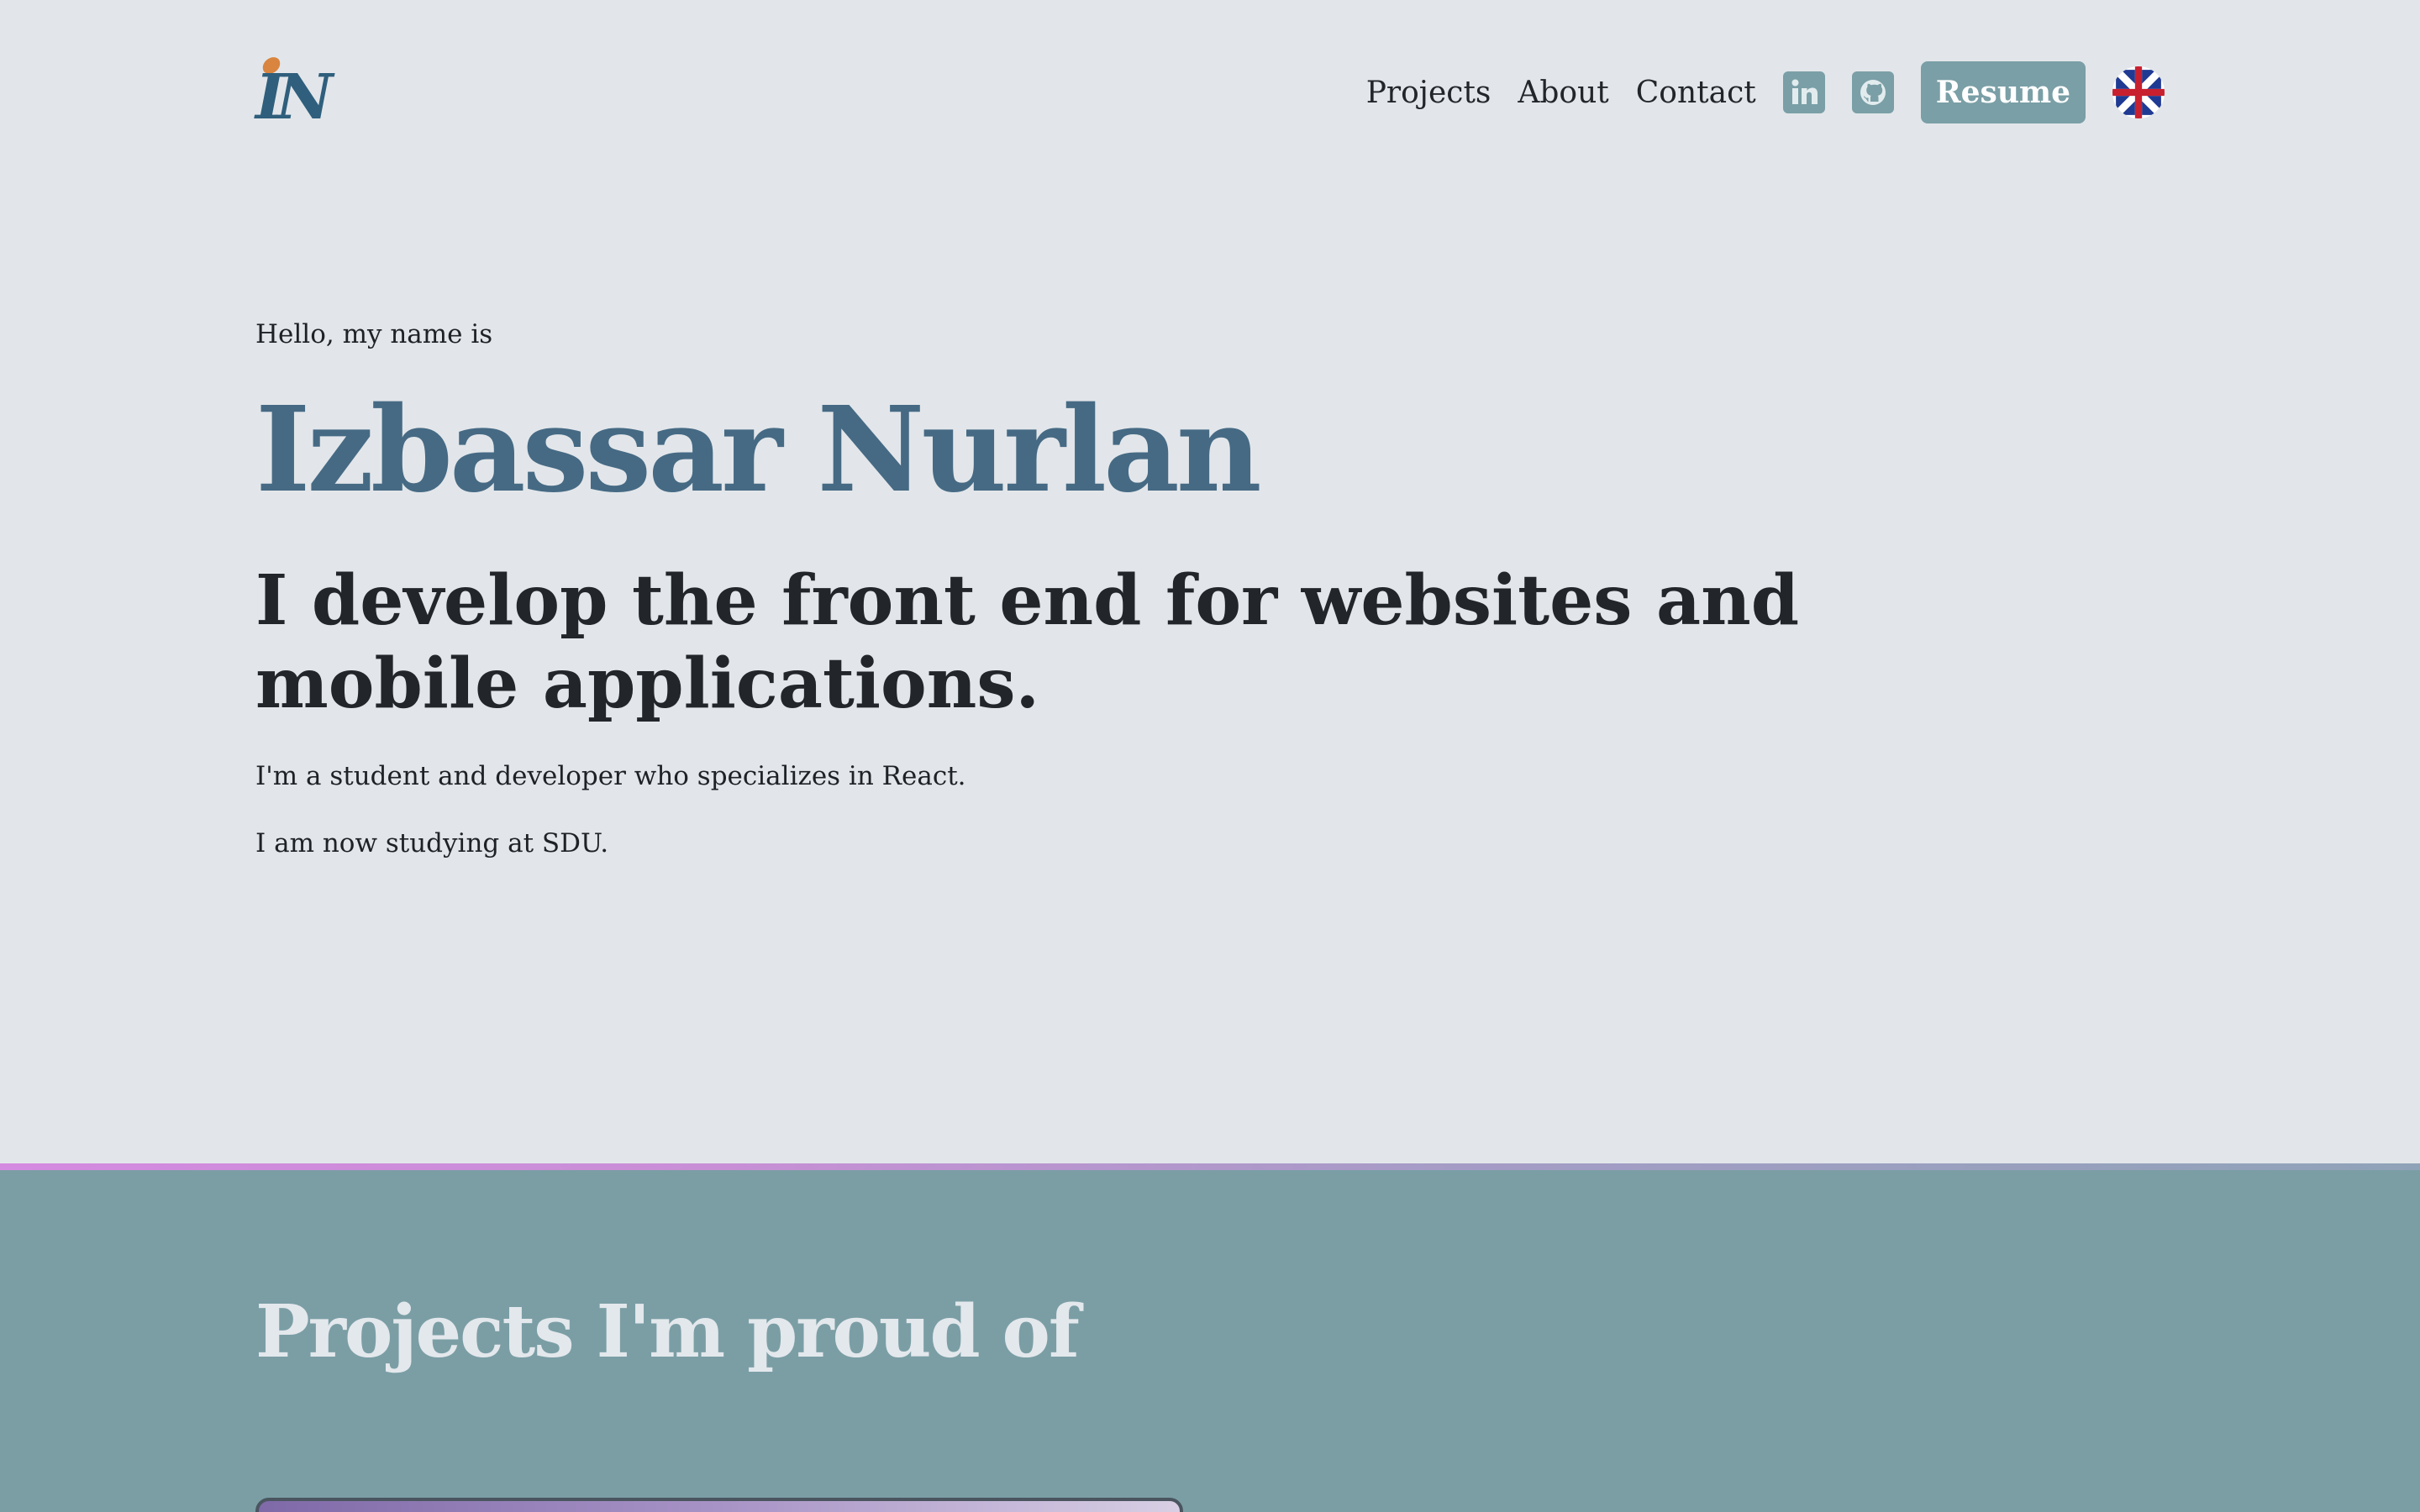 The image size is (2420, 1512). What do you see at coordinates (1765, 92) in the screenshot?
I see `main-nav: Projects About Contact Resume` at bounding box center [1765, 92].